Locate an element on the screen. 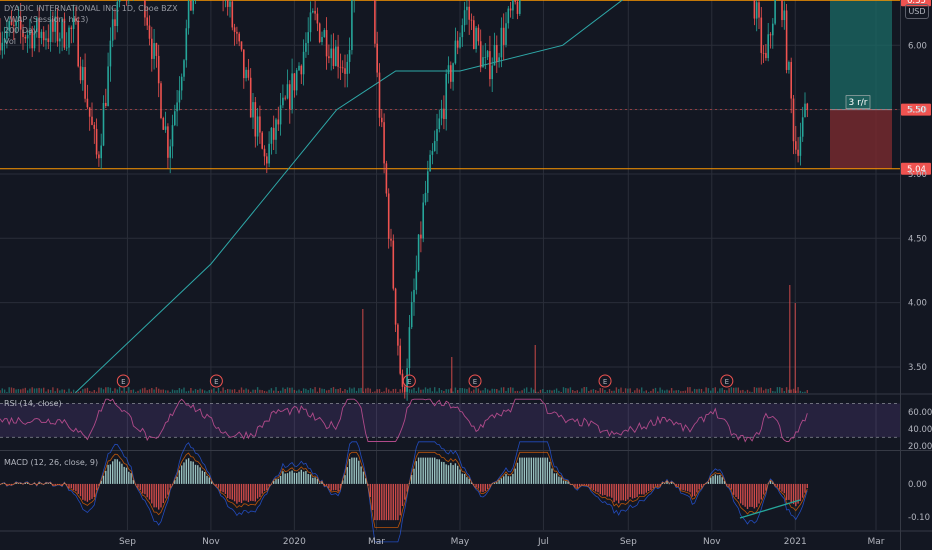 Image resolution: width=932 pixels, height=550 pixels. macd-legend: MACD (12, 26, close, 9) is located at coordinates (51, 462).